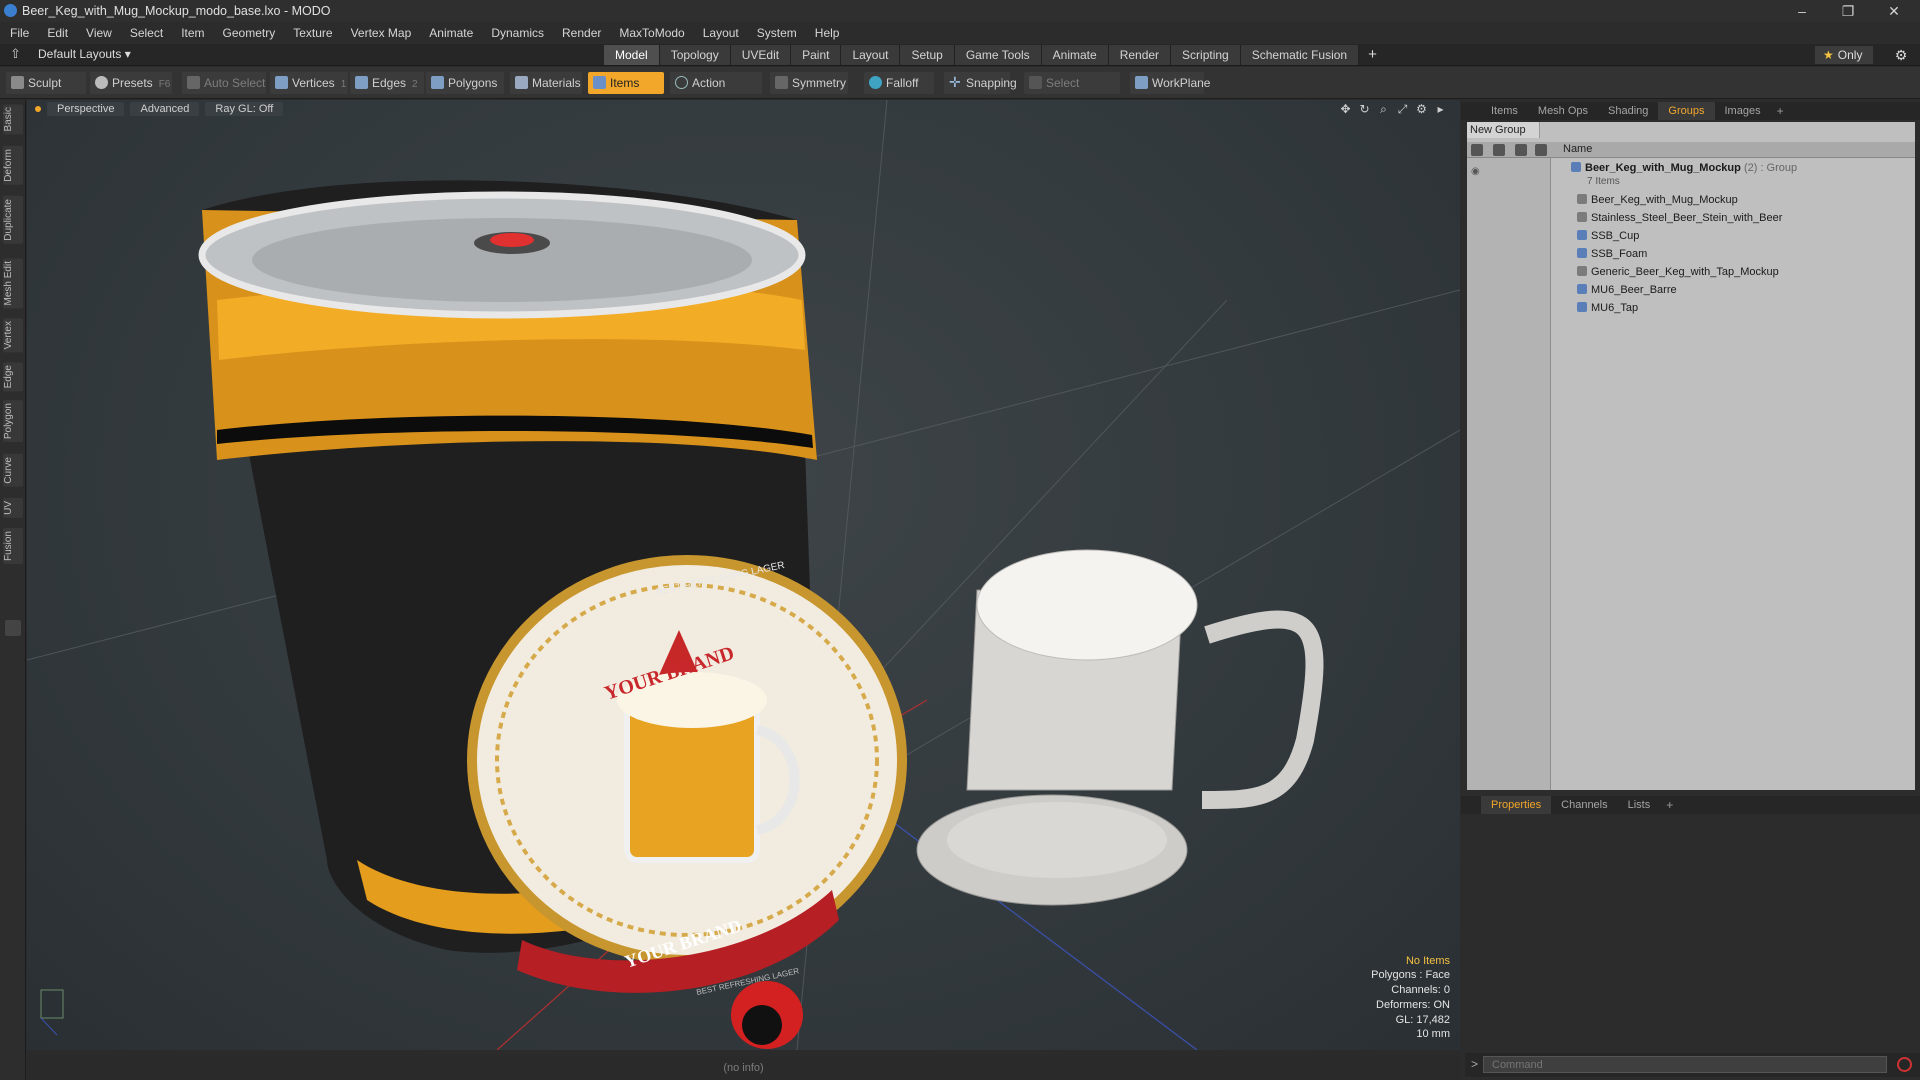 This screenshot has height=1080, width=1920. I want to click on stats-grid: 10 mm, so click(1433, 1034).